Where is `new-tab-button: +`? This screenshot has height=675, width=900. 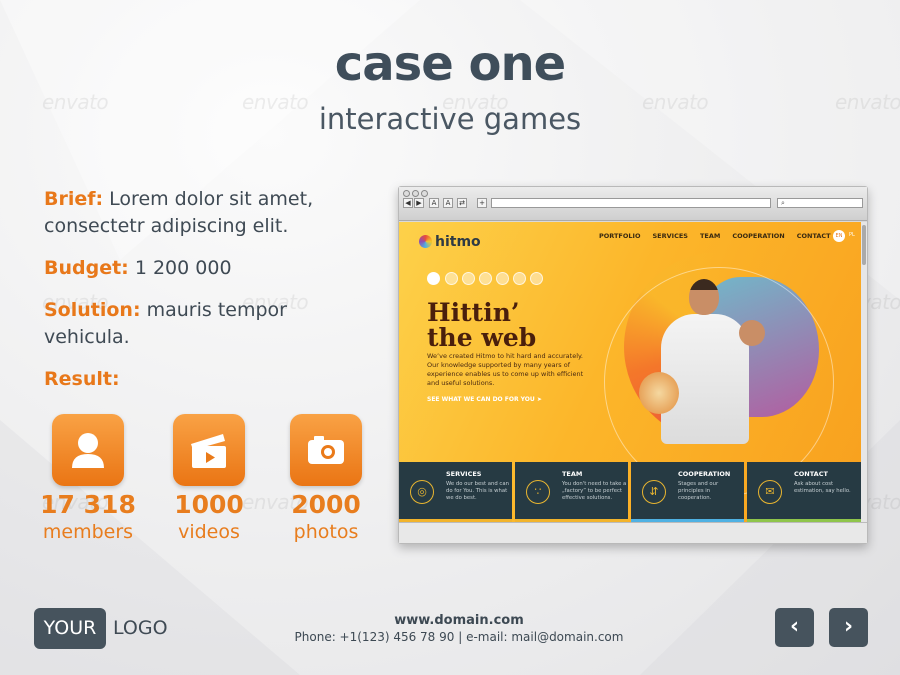 new-tab-button: + is located at coordinates (482, 203).